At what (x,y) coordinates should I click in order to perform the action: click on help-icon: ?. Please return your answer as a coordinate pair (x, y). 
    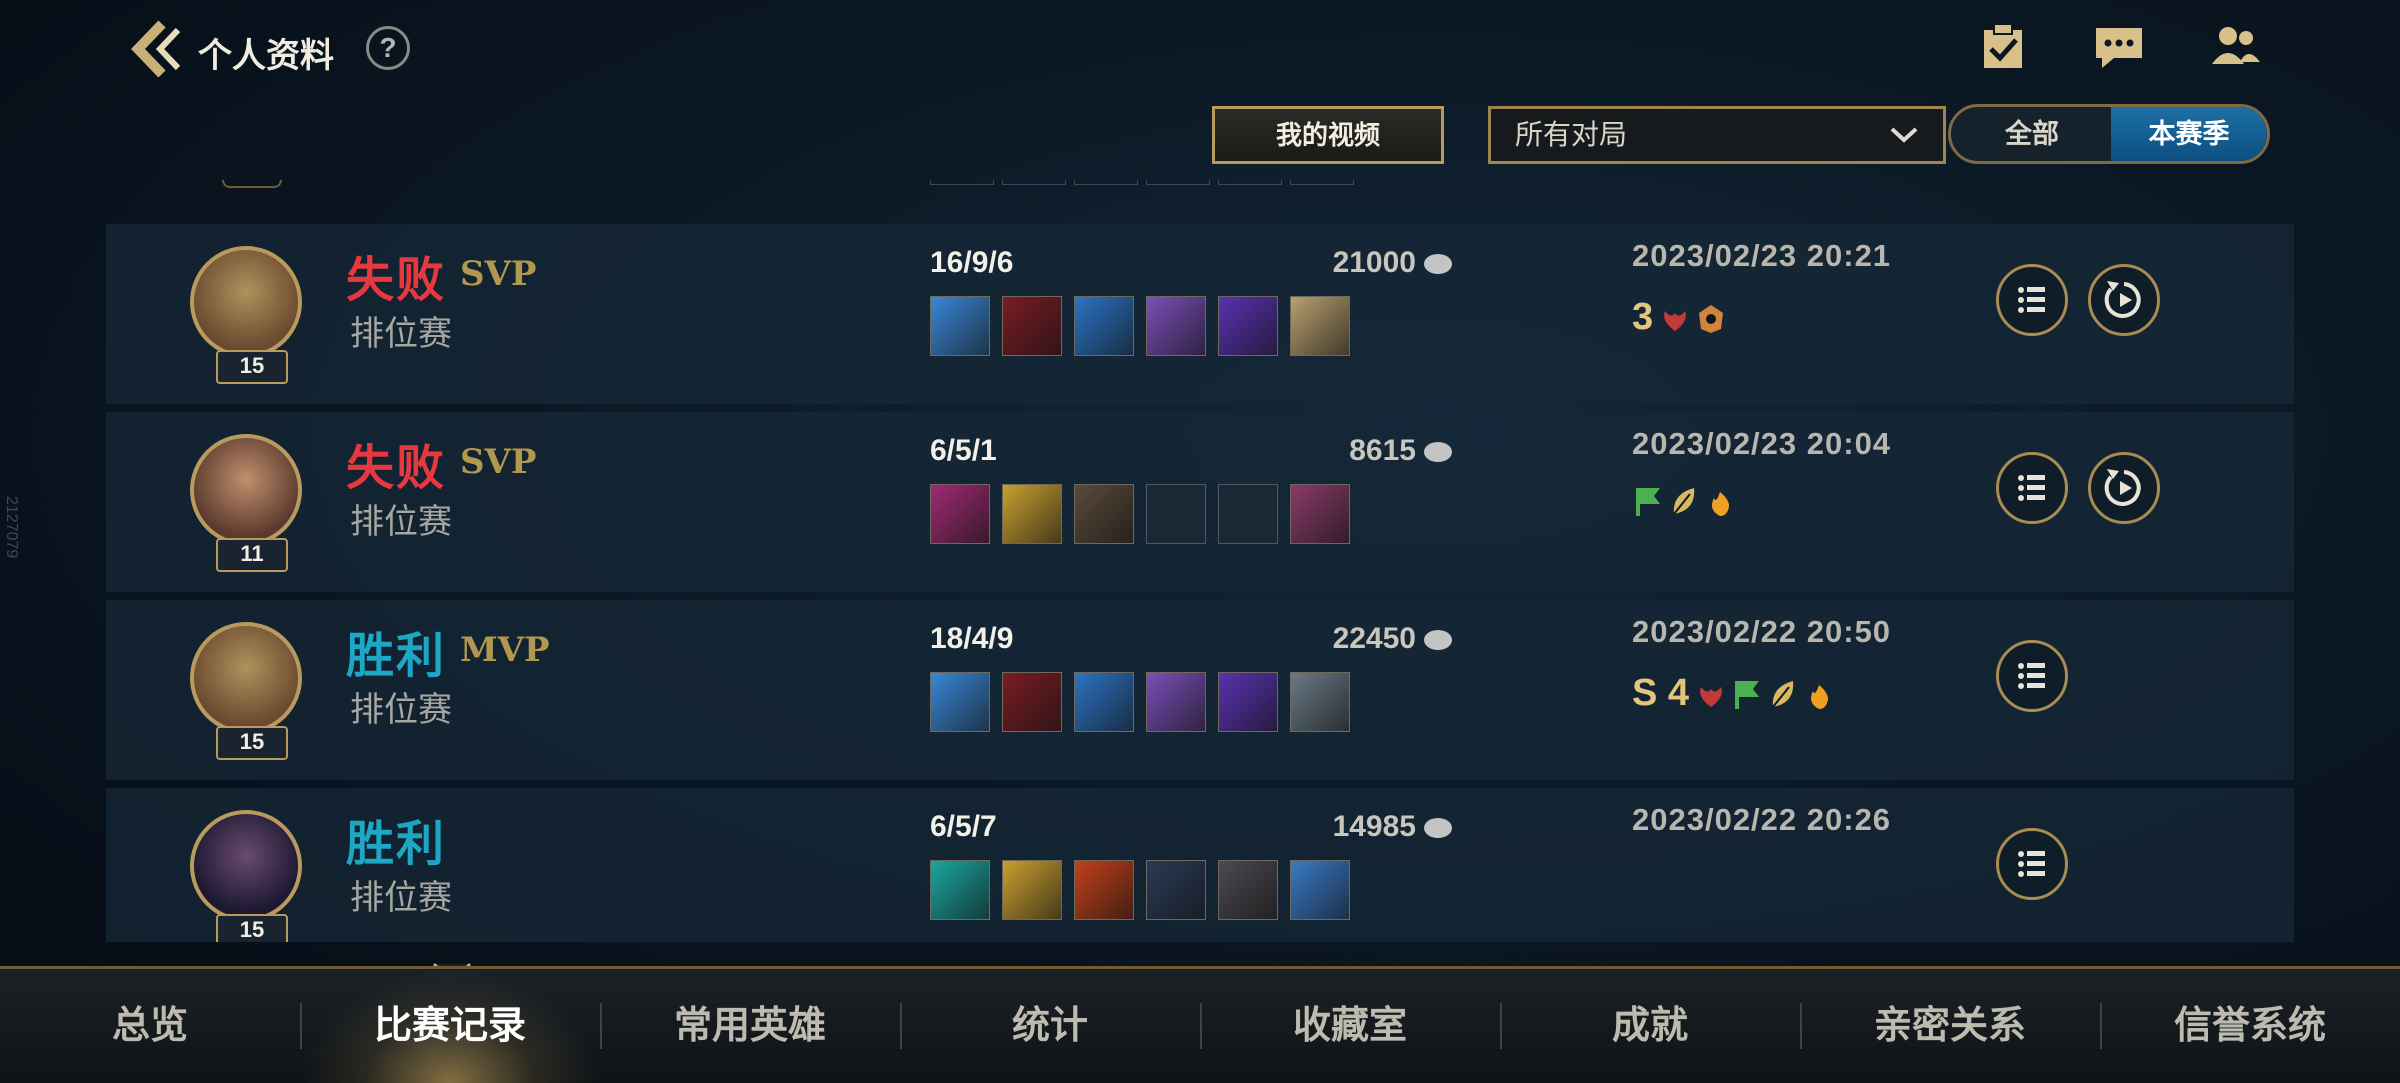
    Looking at the image, I should click on (388, 48).